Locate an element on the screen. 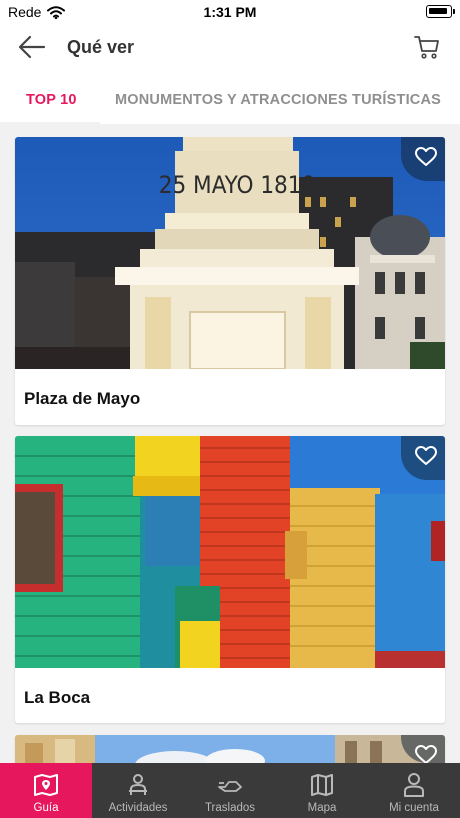 This screenshot has width=460, height=818. cart-icon is located at coordinates (426, 47).